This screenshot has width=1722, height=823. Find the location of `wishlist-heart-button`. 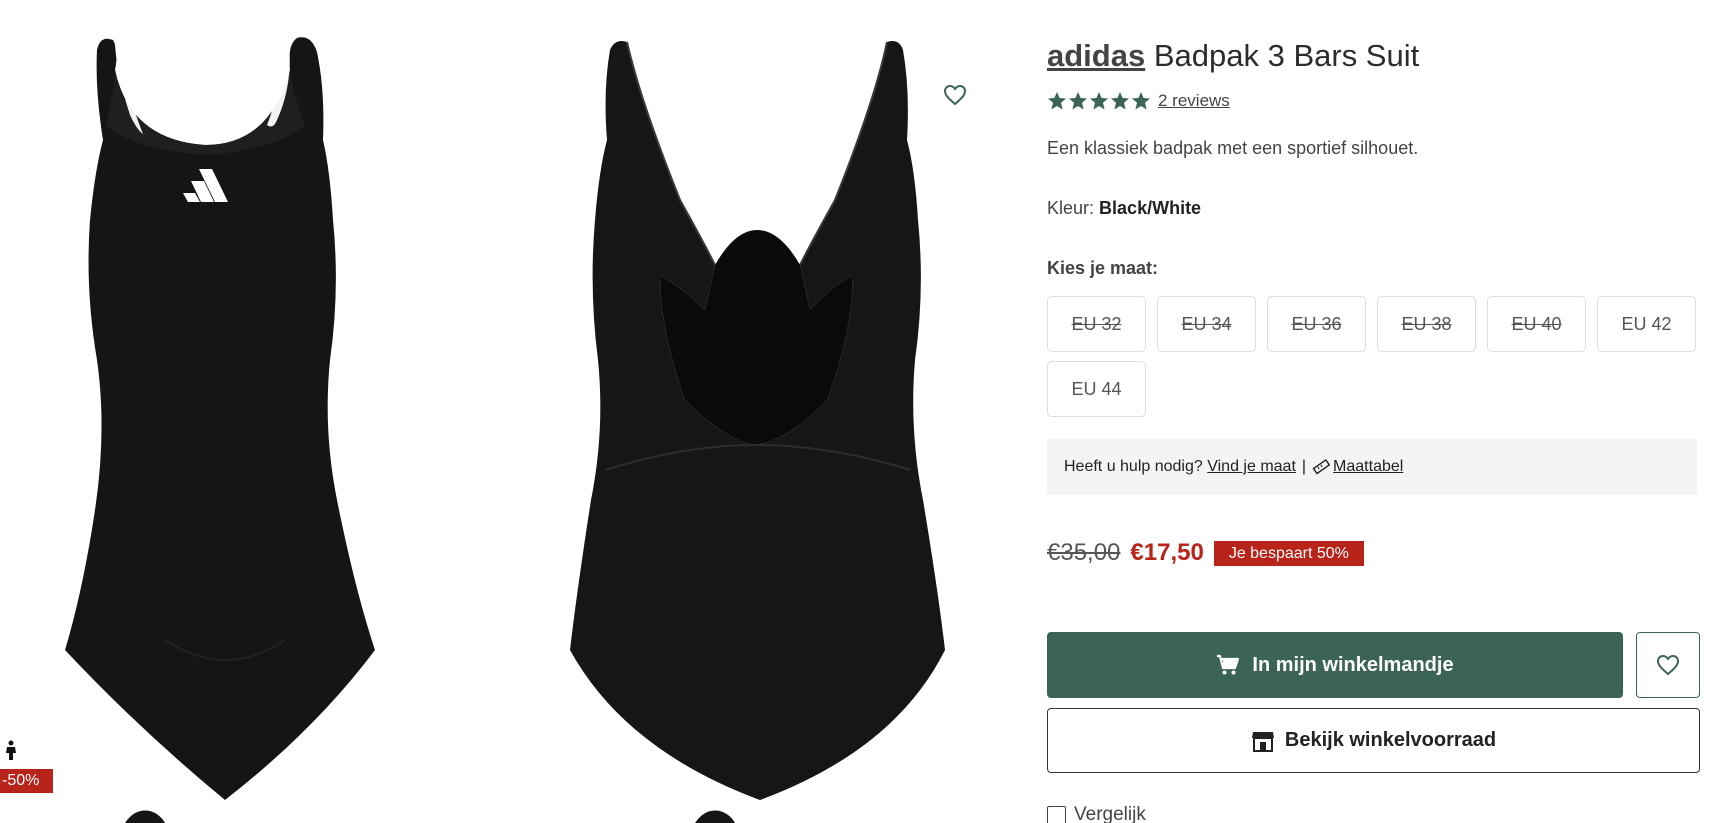

wishlist-heart-button is located at coordinates (955, 95).